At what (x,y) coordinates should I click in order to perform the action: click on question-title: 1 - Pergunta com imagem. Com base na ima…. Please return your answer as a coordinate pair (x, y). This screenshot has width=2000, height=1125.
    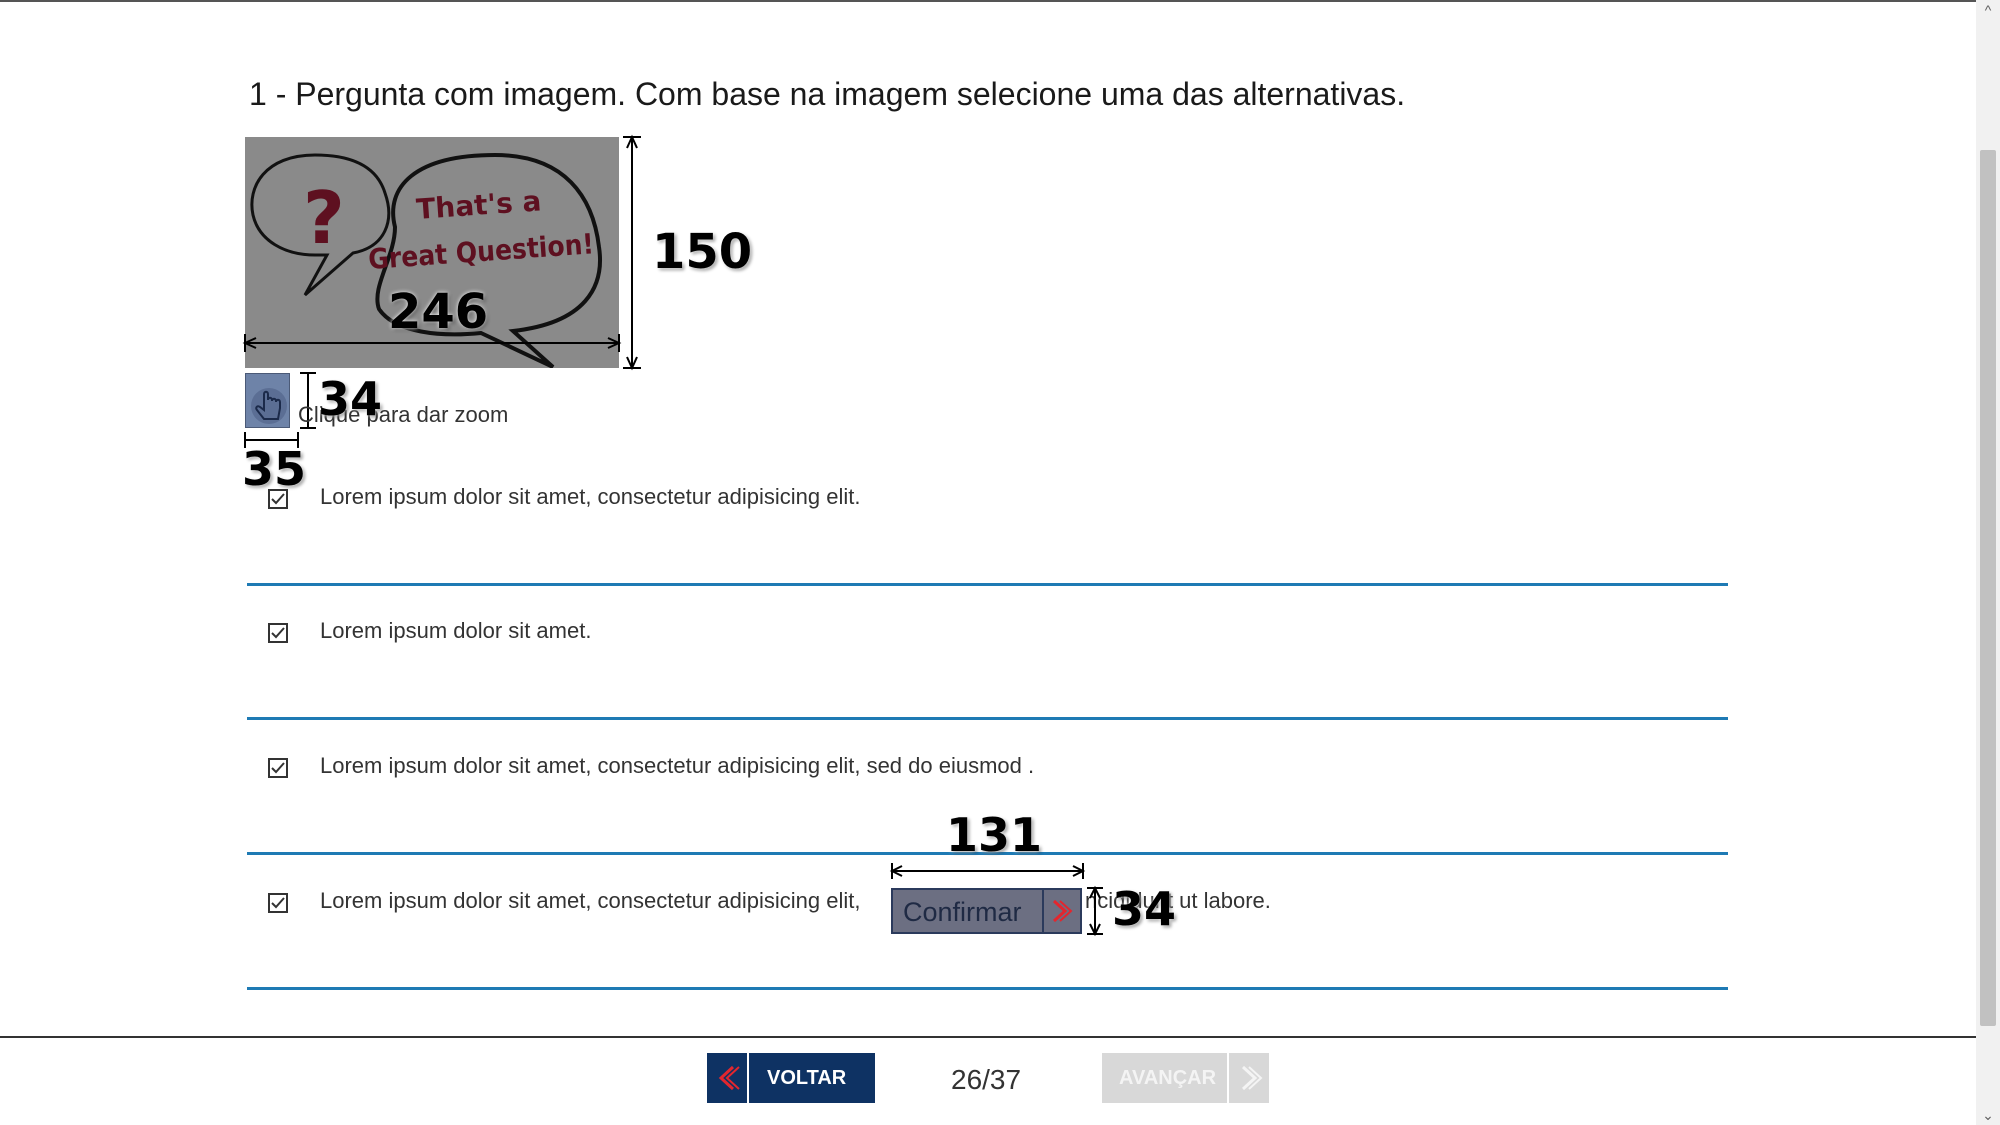
    Looking at the image, I should click on (827, 94).